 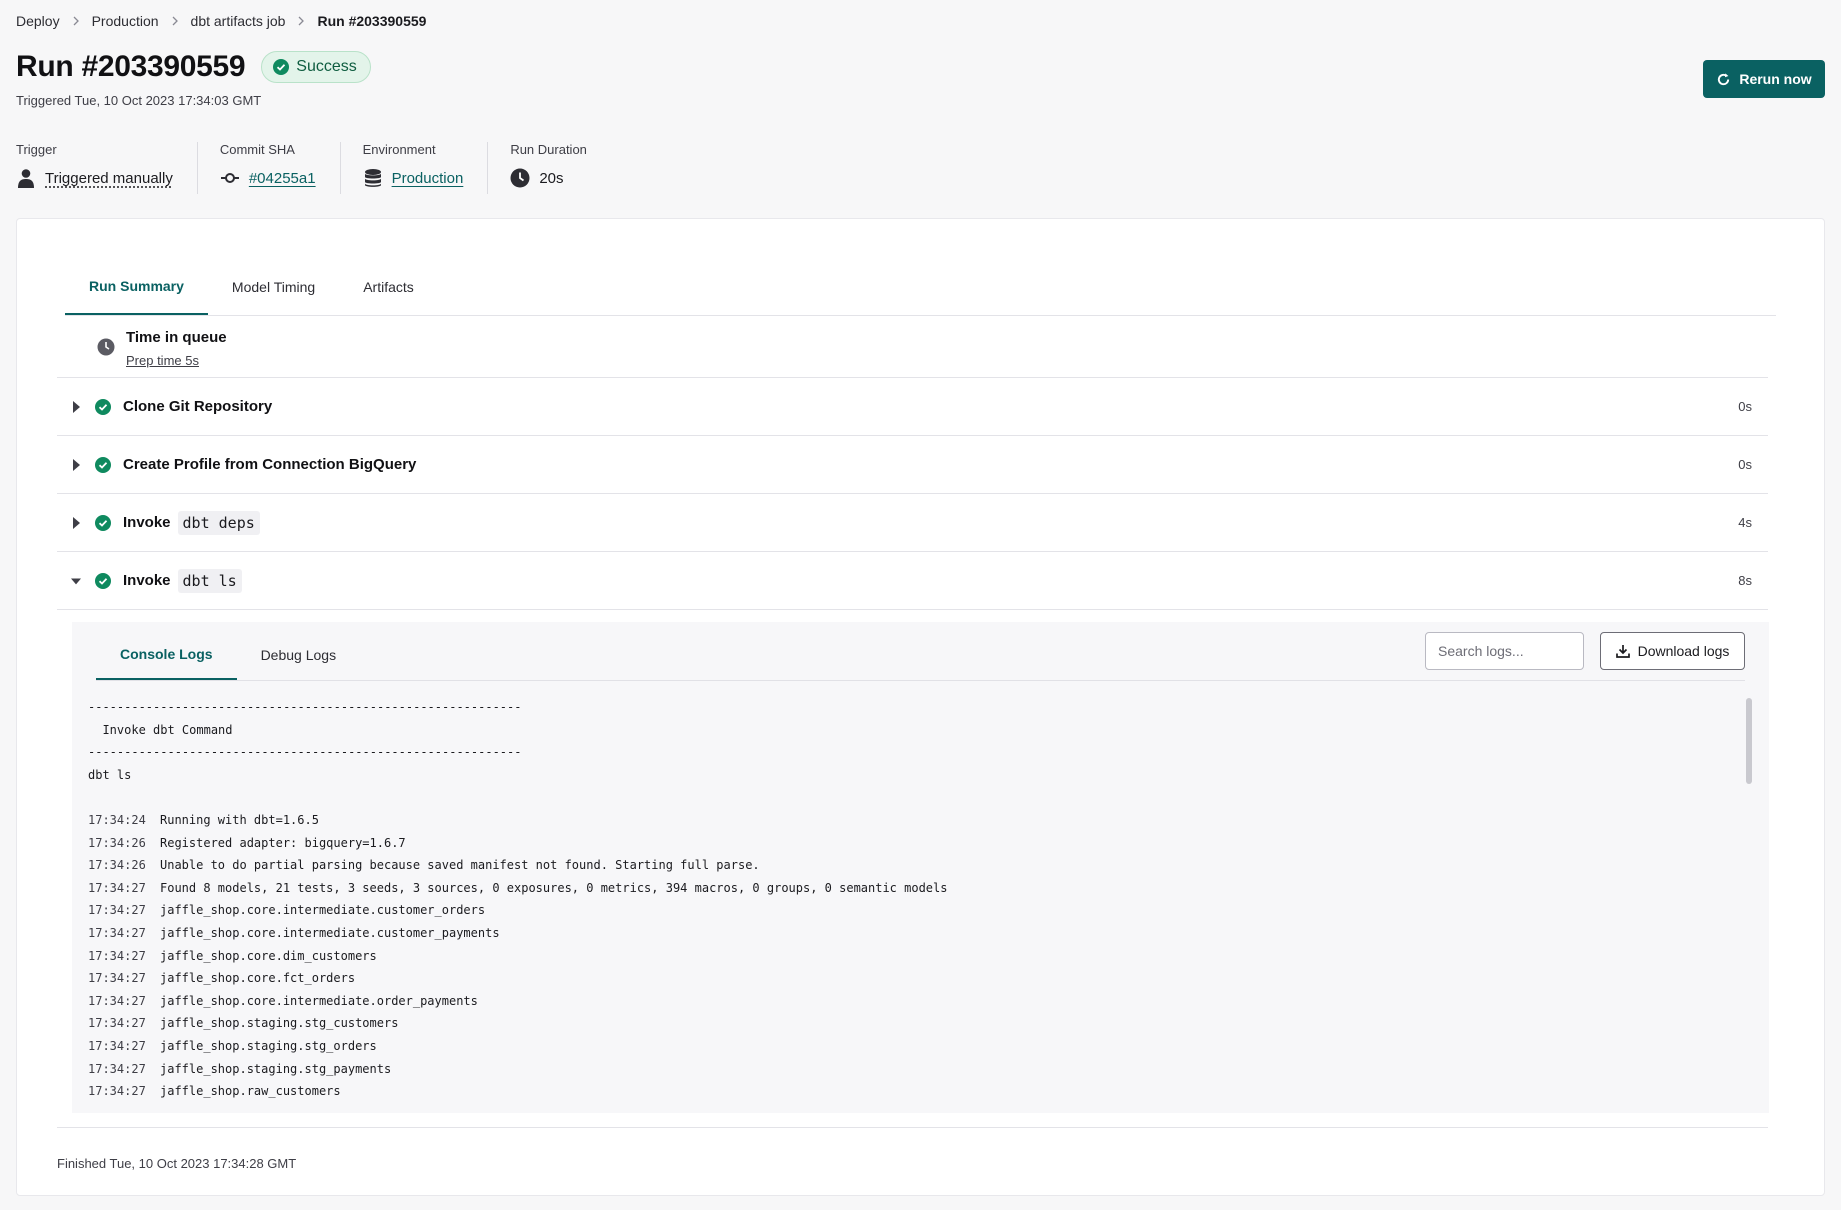 What do you see at coordinates (26, 178) in the screenshot?
I see `user-icon` at bounding box center [26, 178].